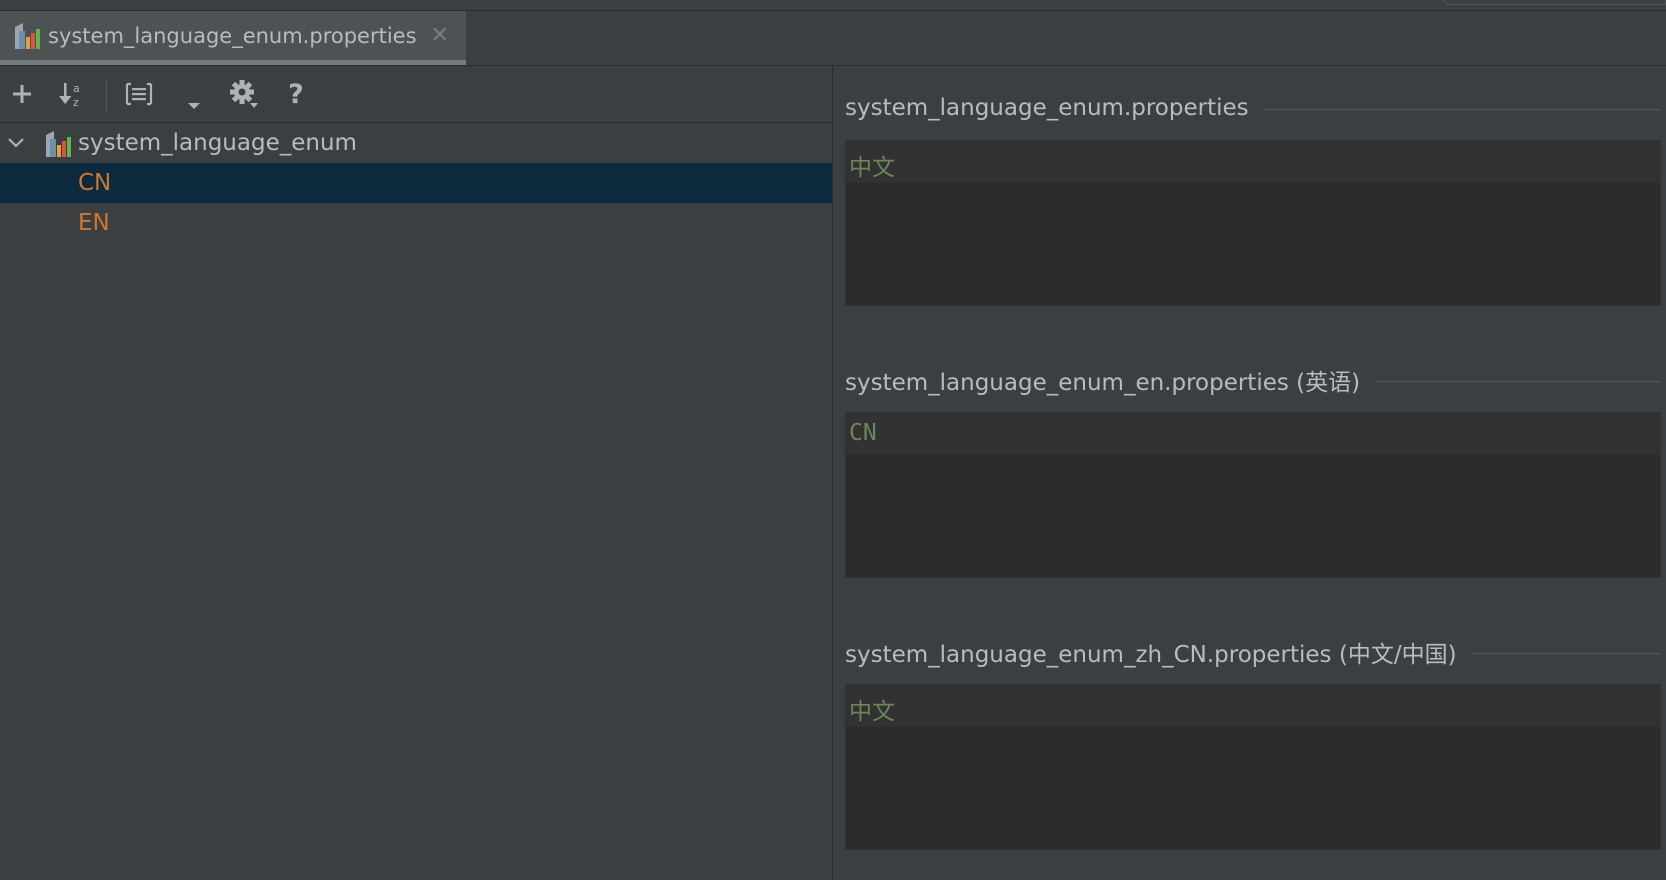 Image resolution: width=1666 pixels, height=880 pixels. I want to click on gear-icon, so click(244, 94).